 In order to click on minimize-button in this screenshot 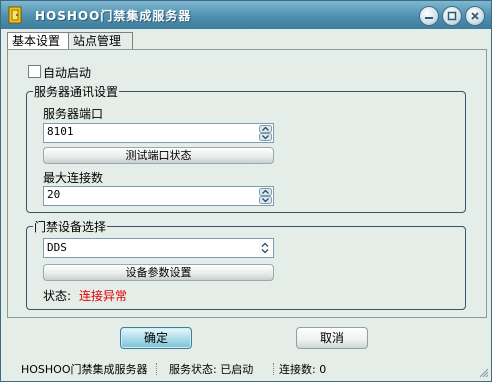, I will do `click(429, 16)`.